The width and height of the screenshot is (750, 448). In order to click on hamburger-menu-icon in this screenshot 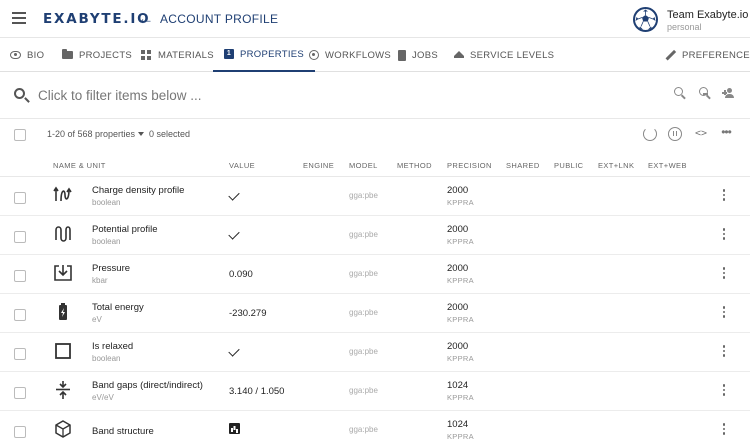, I will do `click(19, 18)`.